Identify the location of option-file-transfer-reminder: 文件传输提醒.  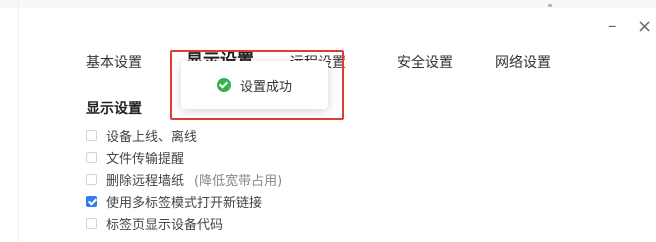
(236, 157).